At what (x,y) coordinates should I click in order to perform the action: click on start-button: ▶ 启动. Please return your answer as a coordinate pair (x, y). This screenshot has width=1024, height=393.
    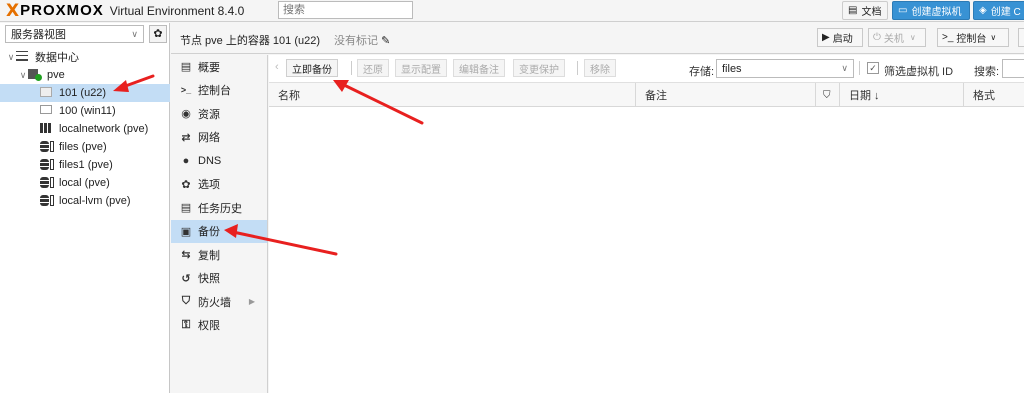
    Looking at the image, I should click on (840, 37).